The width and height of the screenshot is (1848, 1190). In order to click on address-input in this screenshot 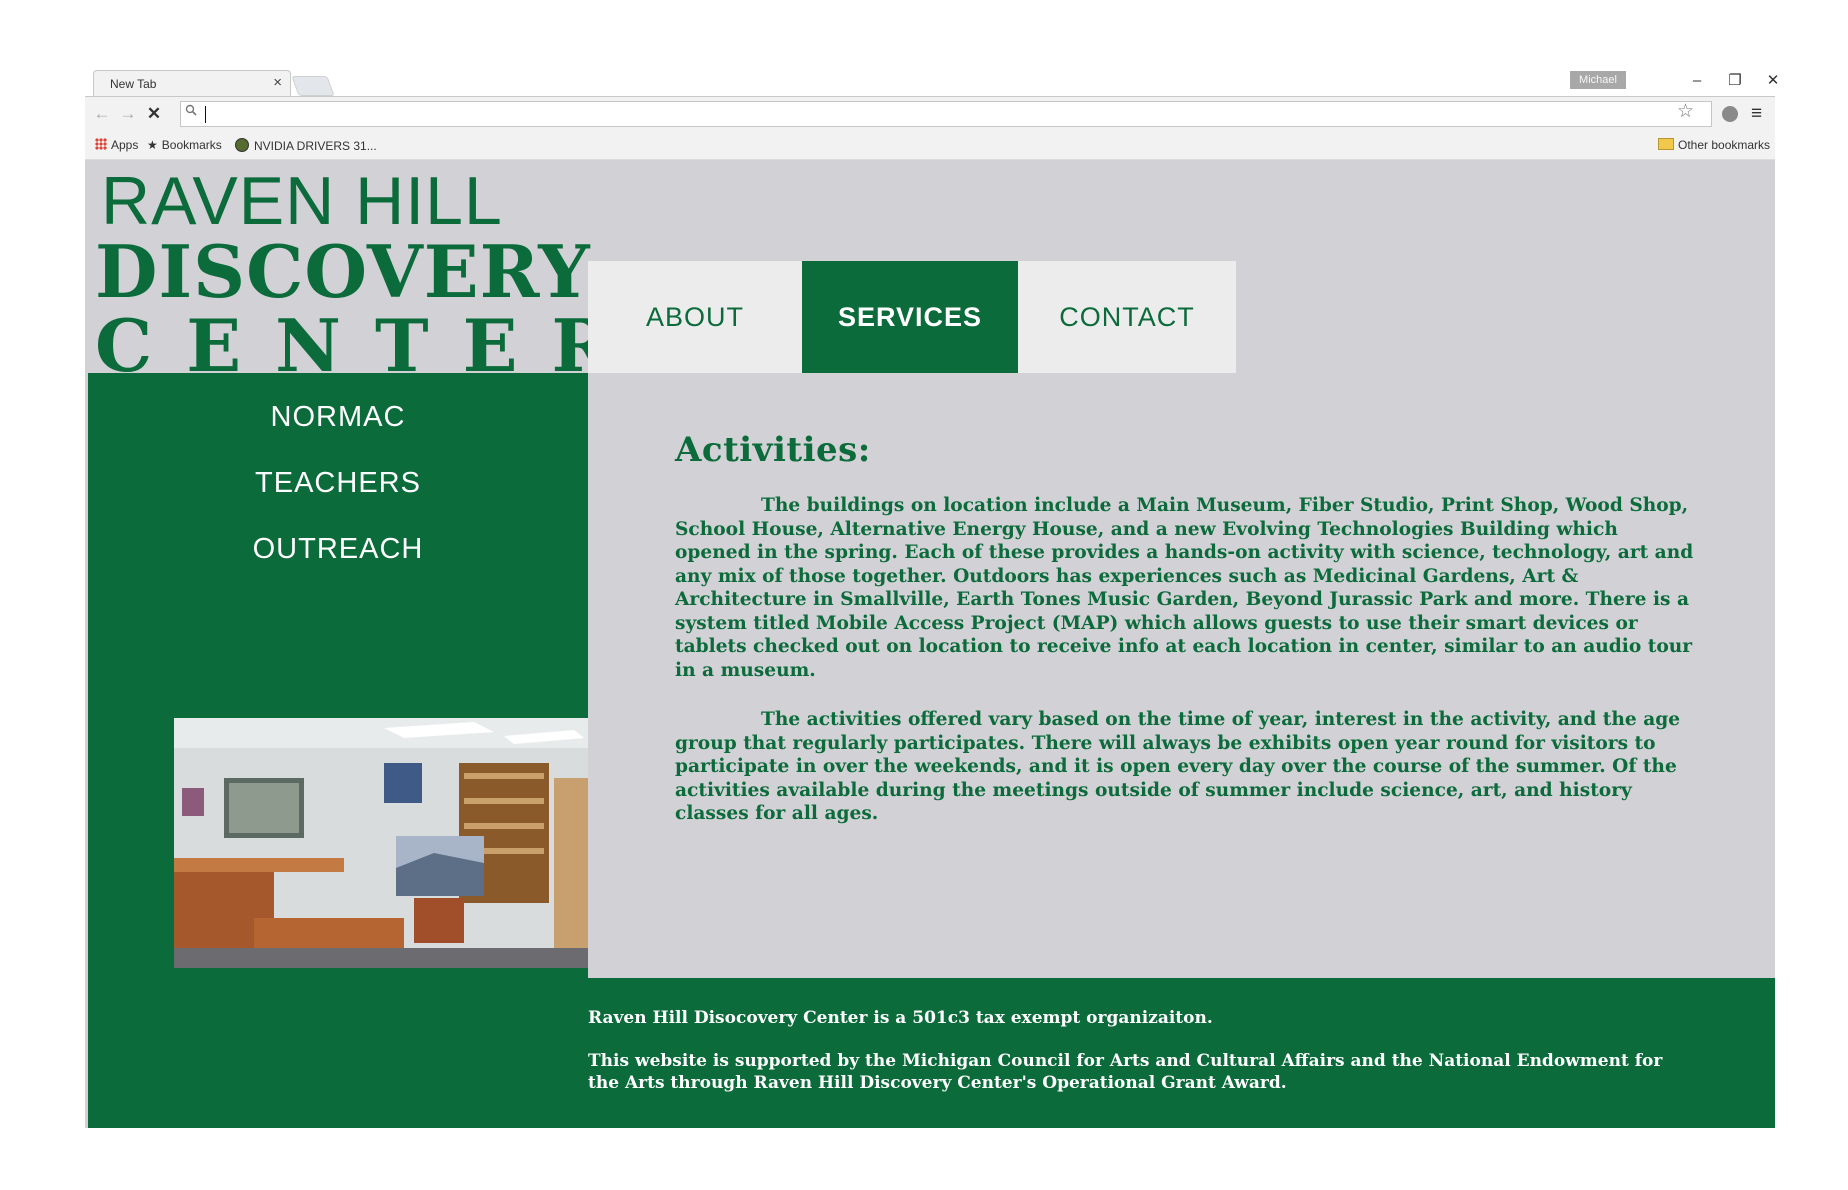, I will do `click(929, 114)`.